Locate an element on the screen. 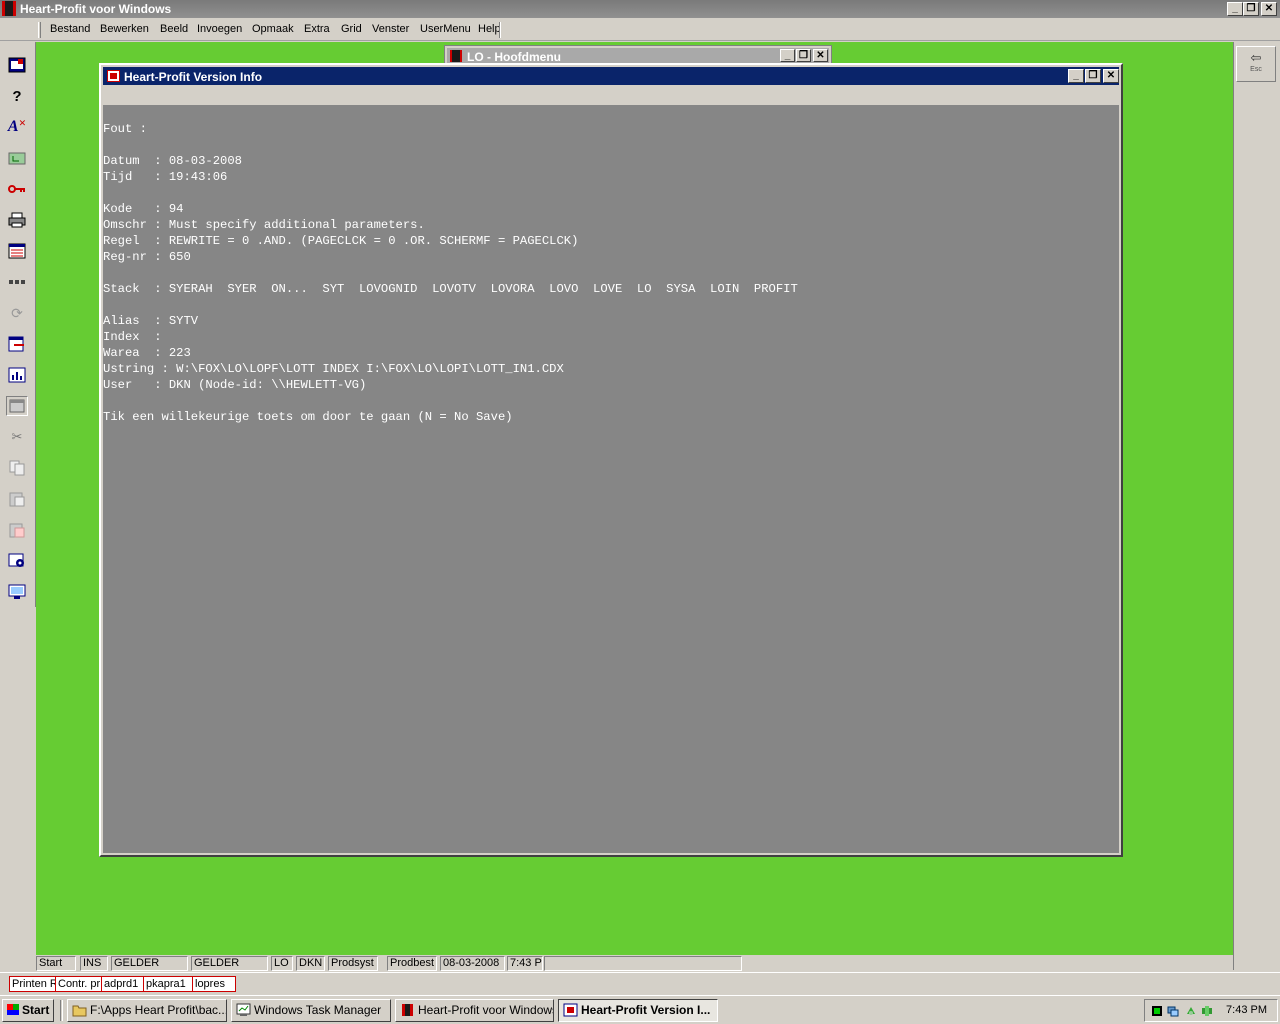  esc-button: ⇦ Esc is located at coordinates (1256, 64).